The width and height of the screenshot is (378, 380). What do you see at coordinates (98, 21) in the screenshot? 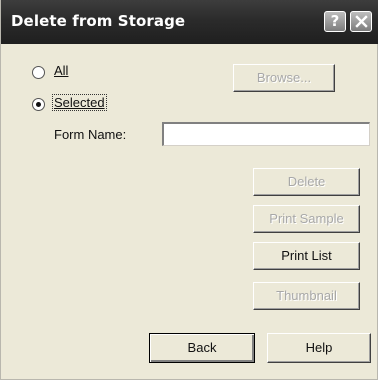
I see `window-title: Delete from Storage` at bounding box center [98, 21].